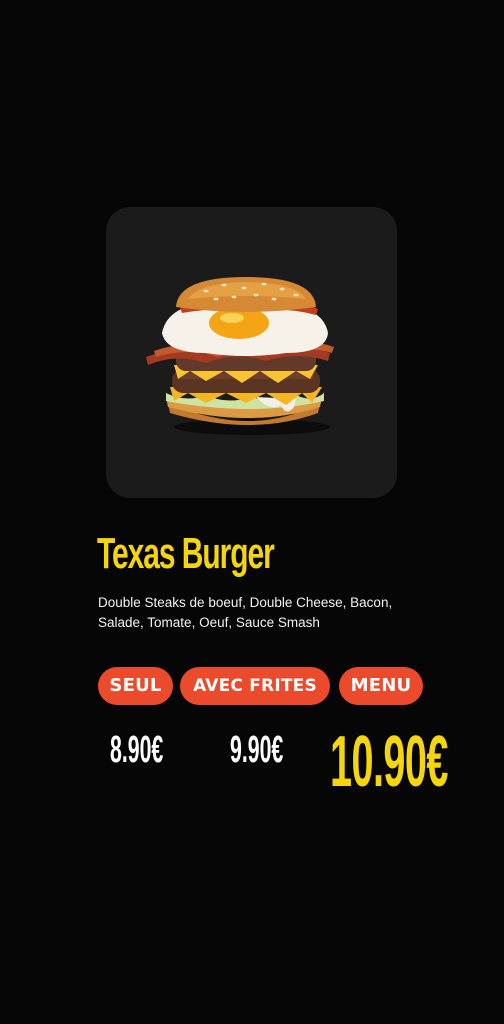  What do you see at coordinates (389, 762) in the screenshot?
I see `price-menu: 10.90€` at bounding box center [389, 762].